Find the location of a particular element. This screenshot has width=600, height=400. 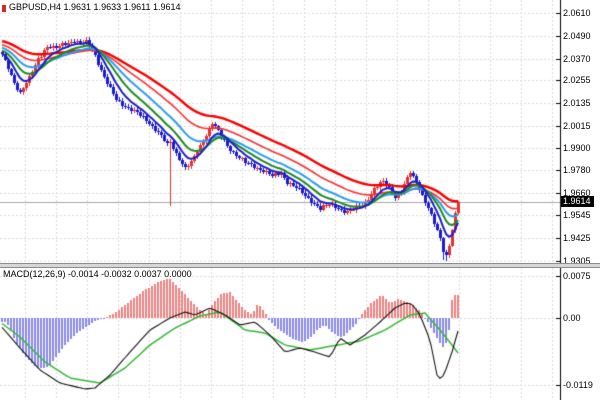

chart-title-symbol: GBPUSD,H4 is located at coordinates (35, 7).